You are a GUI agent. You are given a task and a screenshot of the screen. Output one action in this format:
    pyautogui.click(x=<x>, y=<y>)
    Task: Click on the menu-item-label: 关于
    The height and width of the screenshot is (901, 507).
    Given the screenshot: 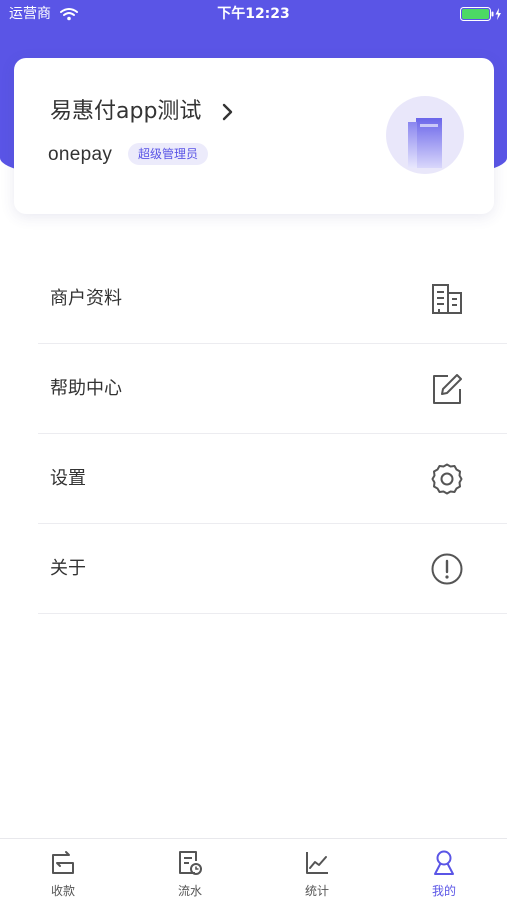 What is the action you would take?
    pyautogui.click(x=68, y=568)
    